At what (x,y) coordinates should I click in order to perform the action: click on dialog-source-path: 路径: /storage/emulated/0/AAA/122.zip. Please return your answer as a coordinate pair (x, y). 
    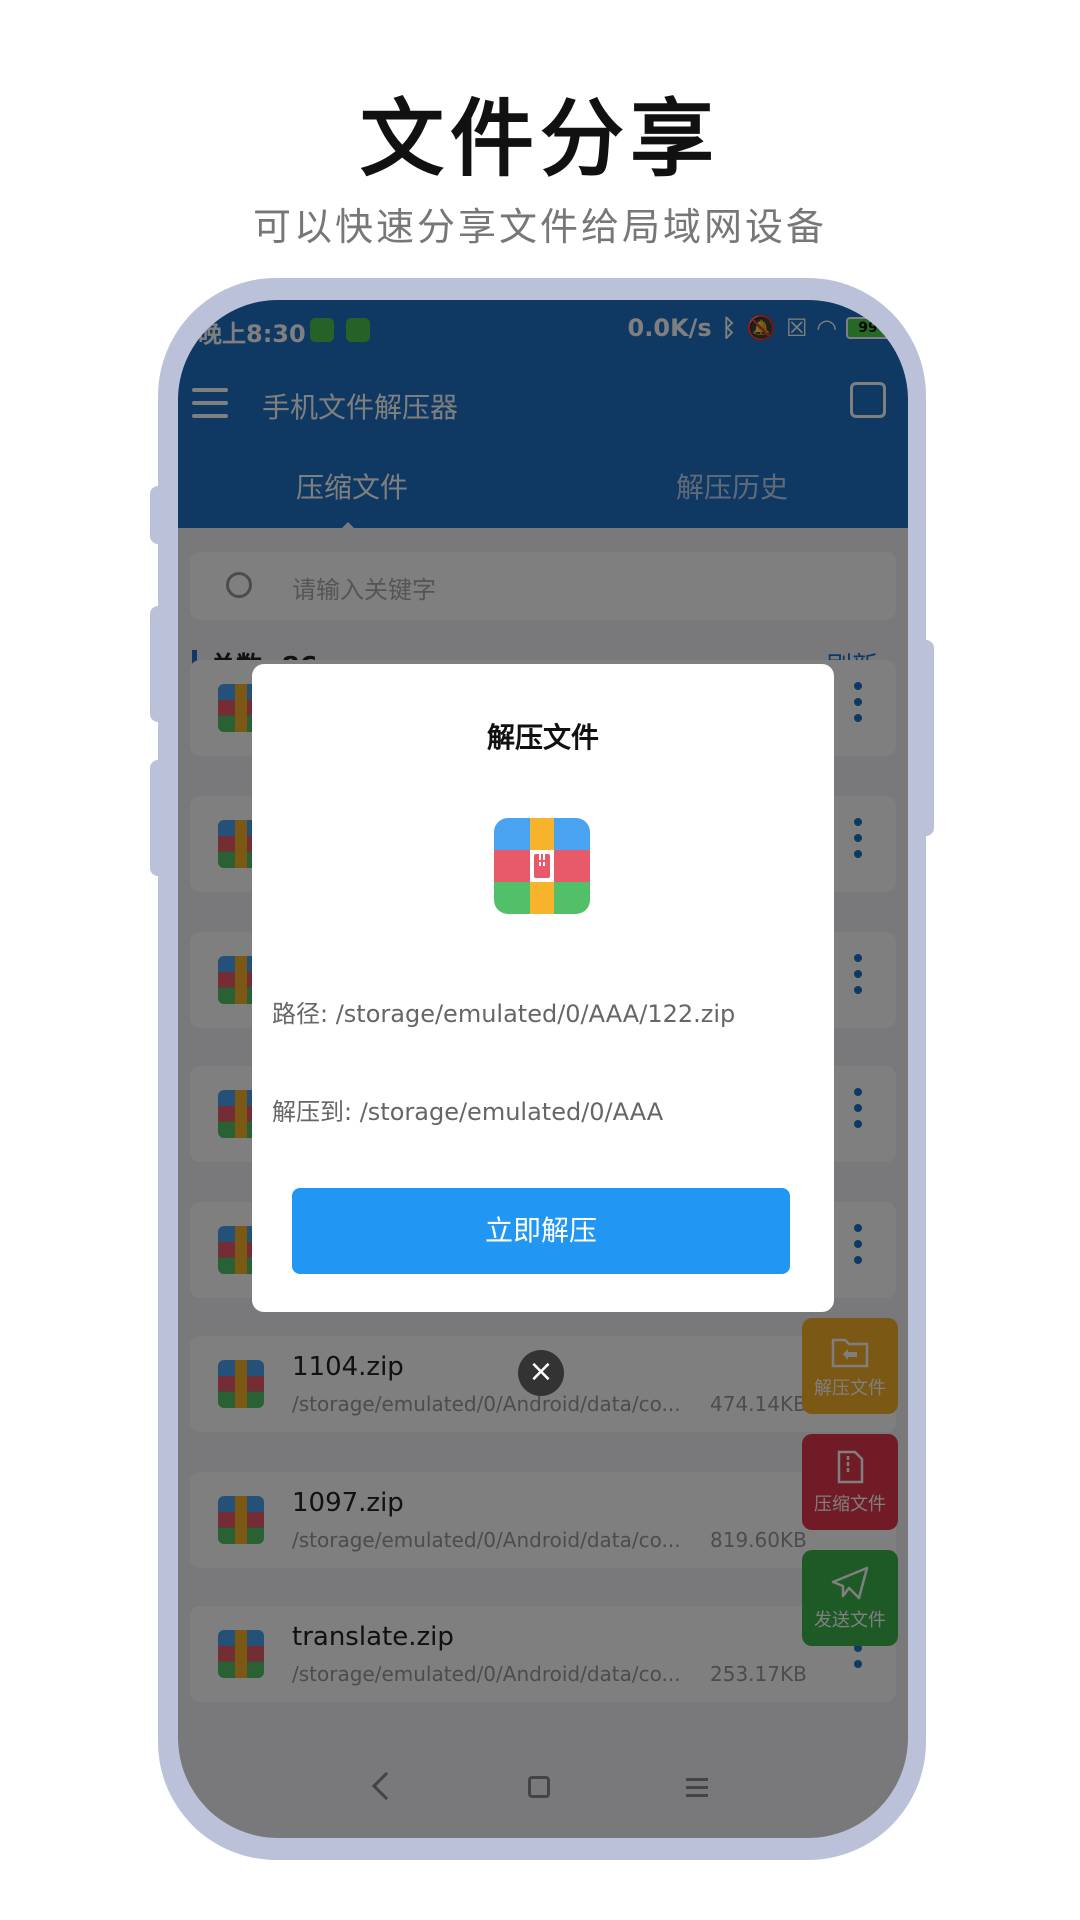
    Looking at the image, I should click on (504, 1014).